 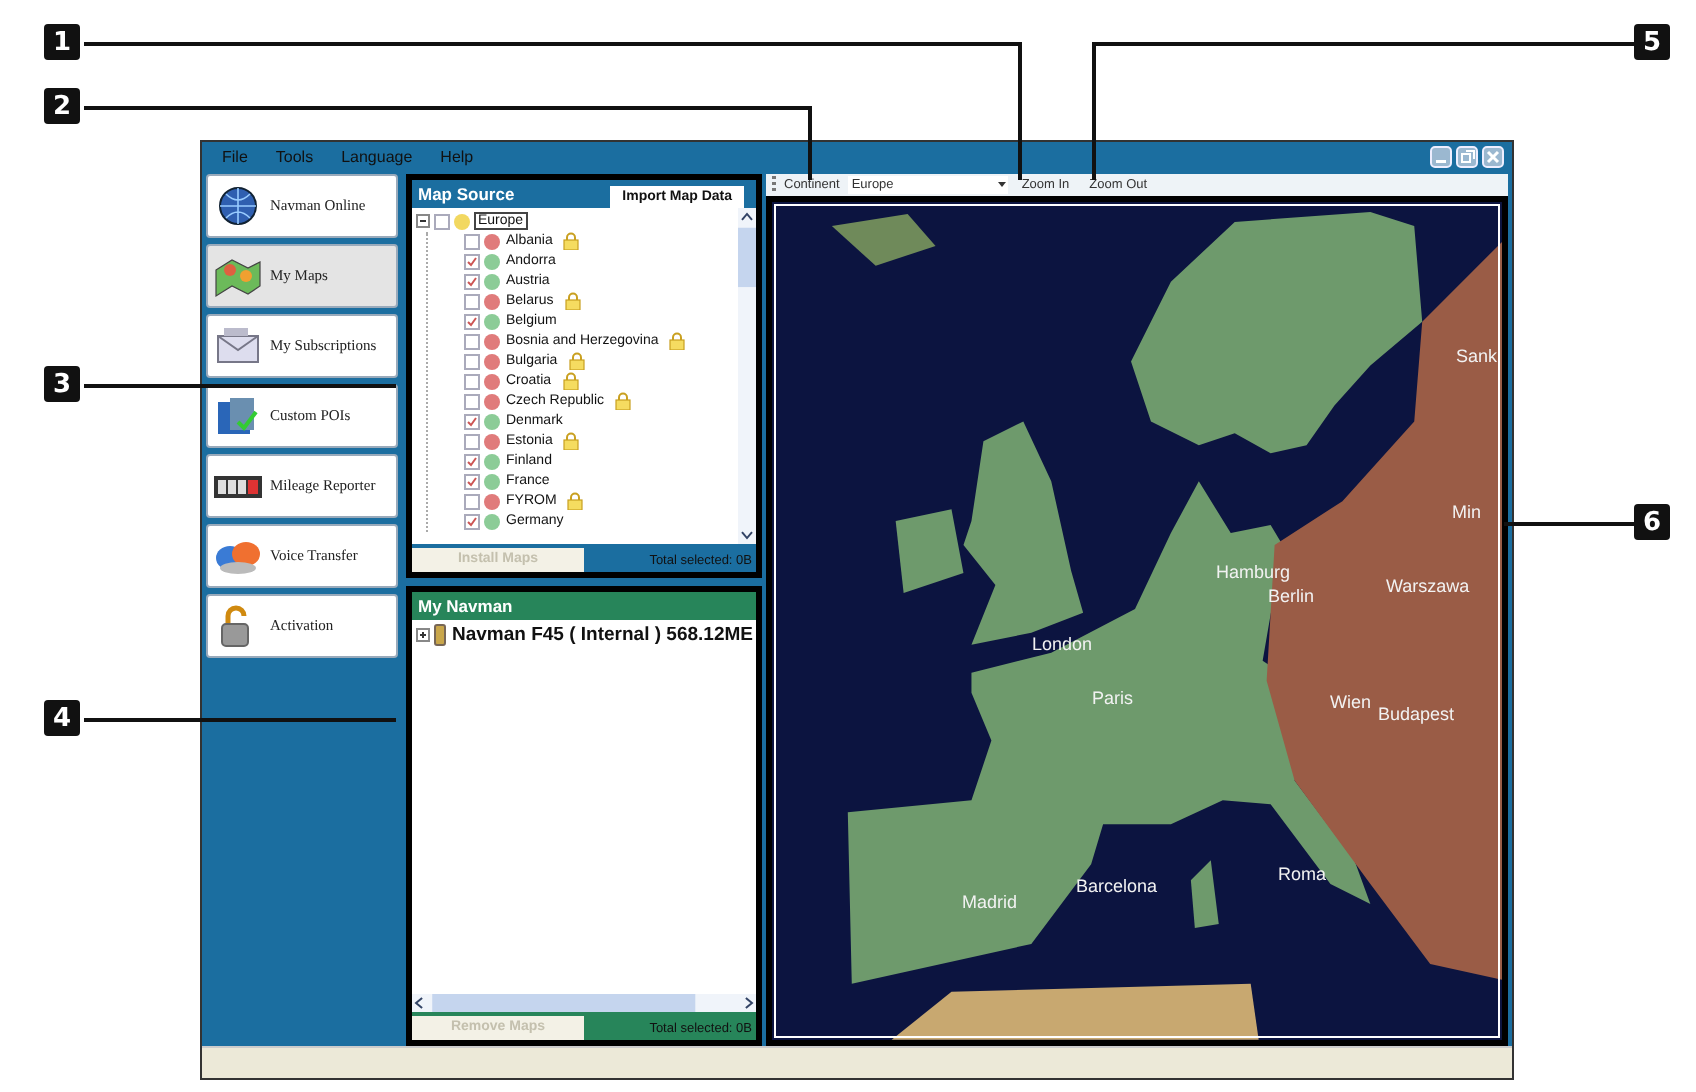 I want to click on close-icon, so click(x=1493, y=157).